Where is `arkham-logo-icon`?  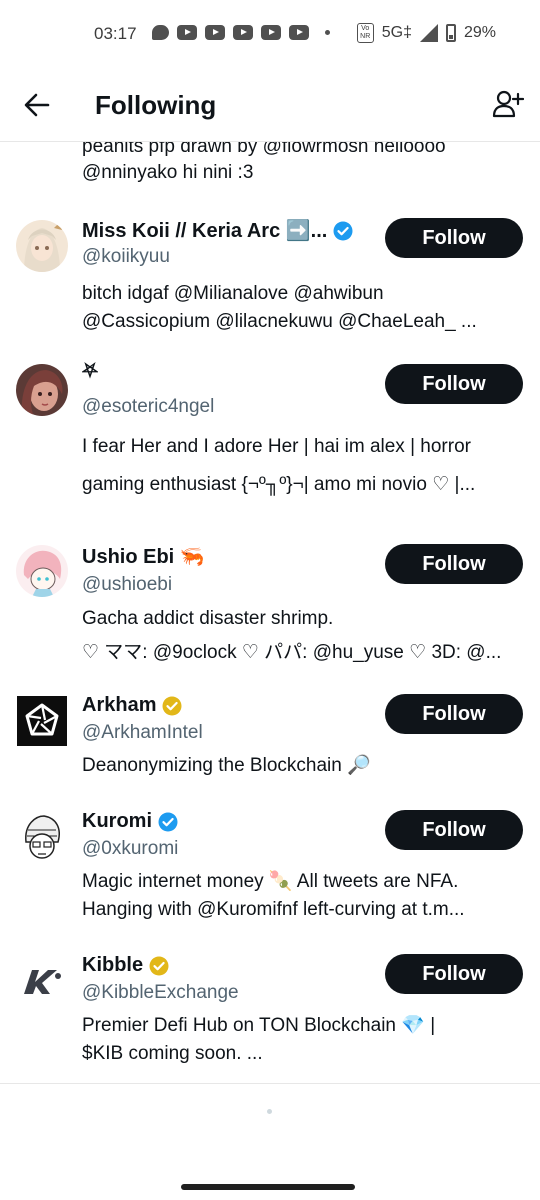 arkham-logo-icon is located at coordinates (42, 721).